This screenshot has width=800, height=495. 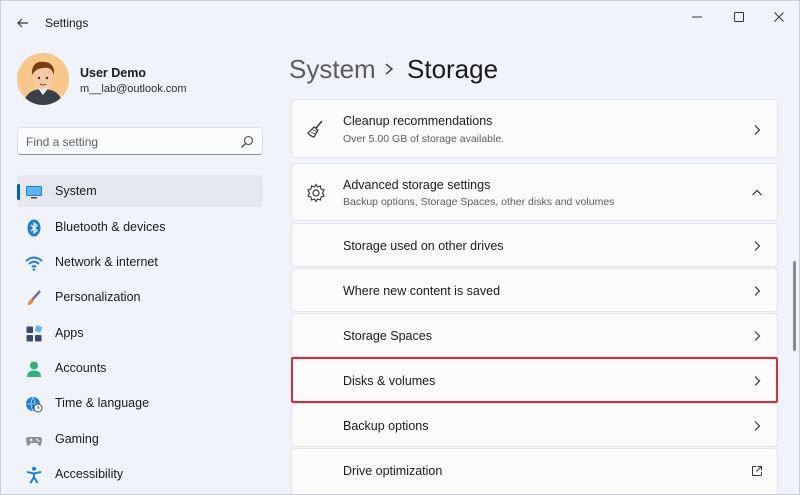 What do you see at coordinates (34, 263) in the screenshot?
I see `wifi-icon` at bounding box center [34, 263].